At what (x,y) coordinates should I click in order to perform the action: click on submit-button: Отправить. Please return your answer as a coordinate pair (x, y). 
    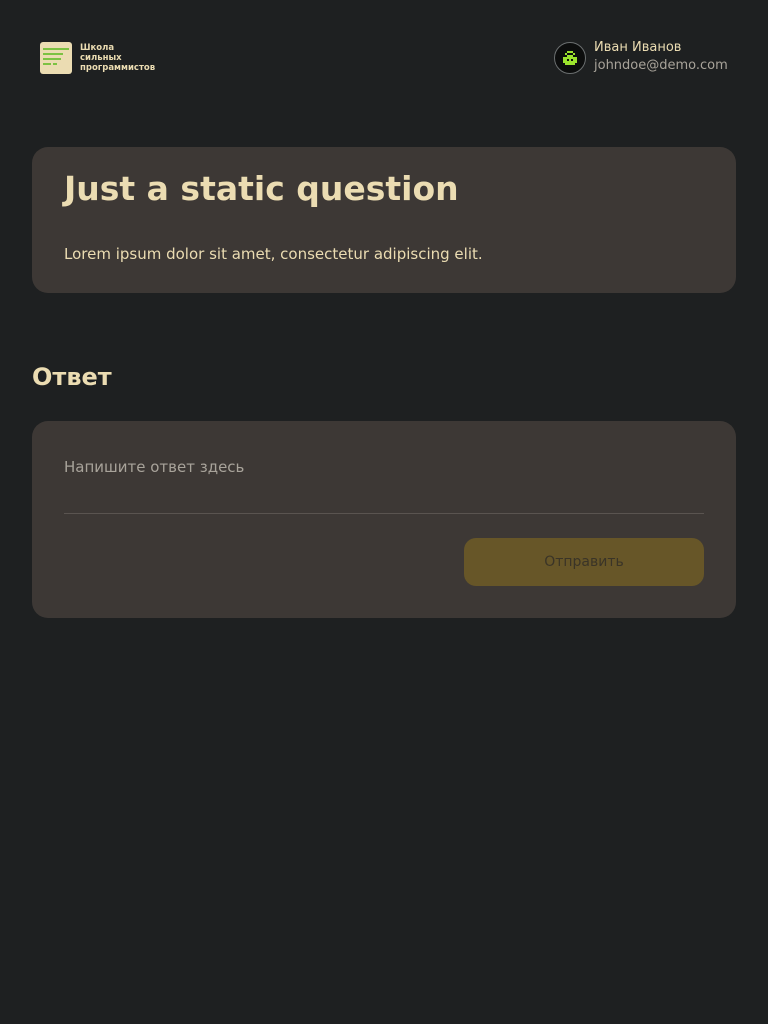
    Looking at the image, I should click on (584, 562).